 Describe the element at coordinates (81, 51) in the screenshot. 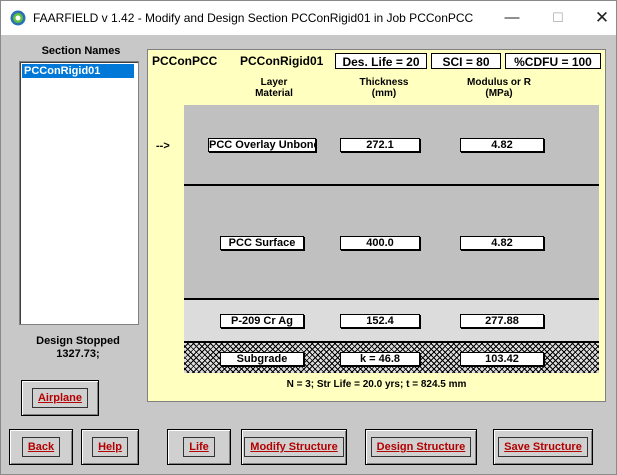

I see `section-names-label: Section Names` at that location.